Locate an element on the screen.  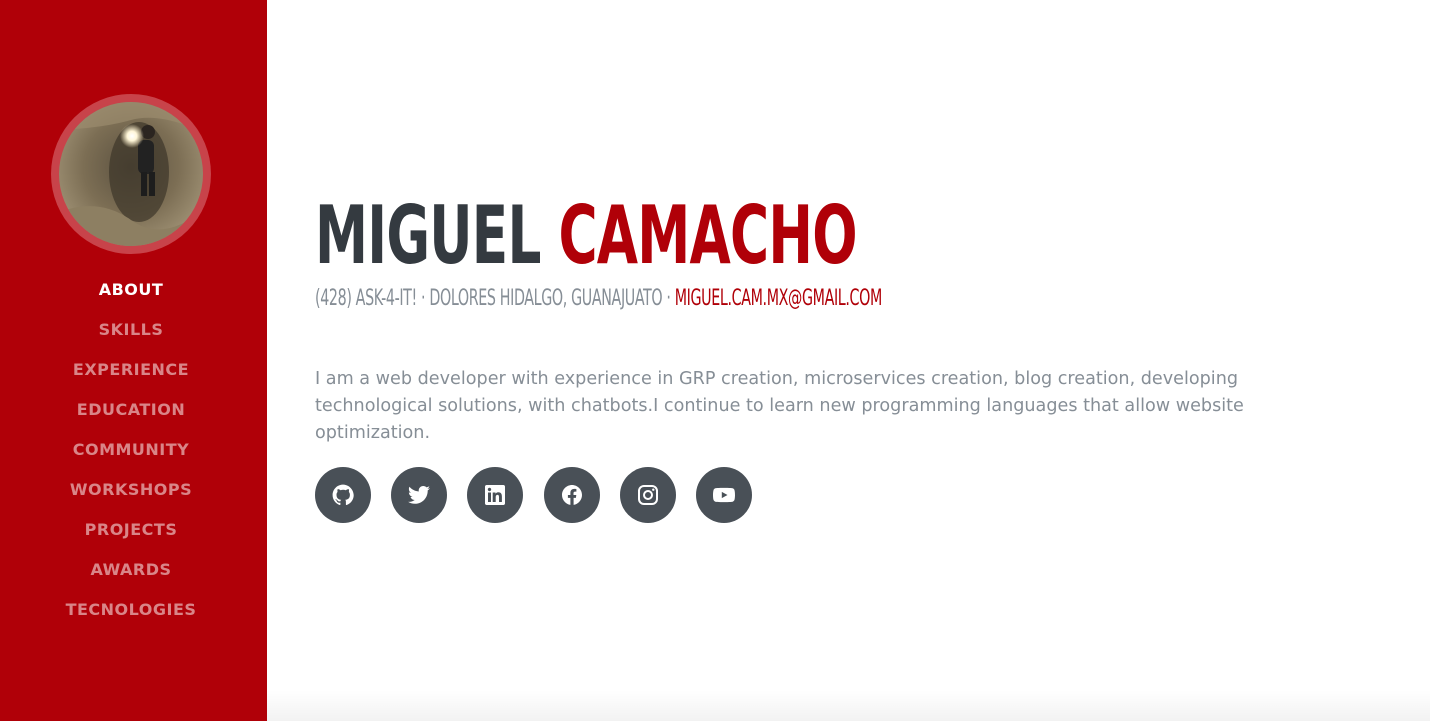
nav-item-projects: PROJECTS is located at coordinates (131, 534).